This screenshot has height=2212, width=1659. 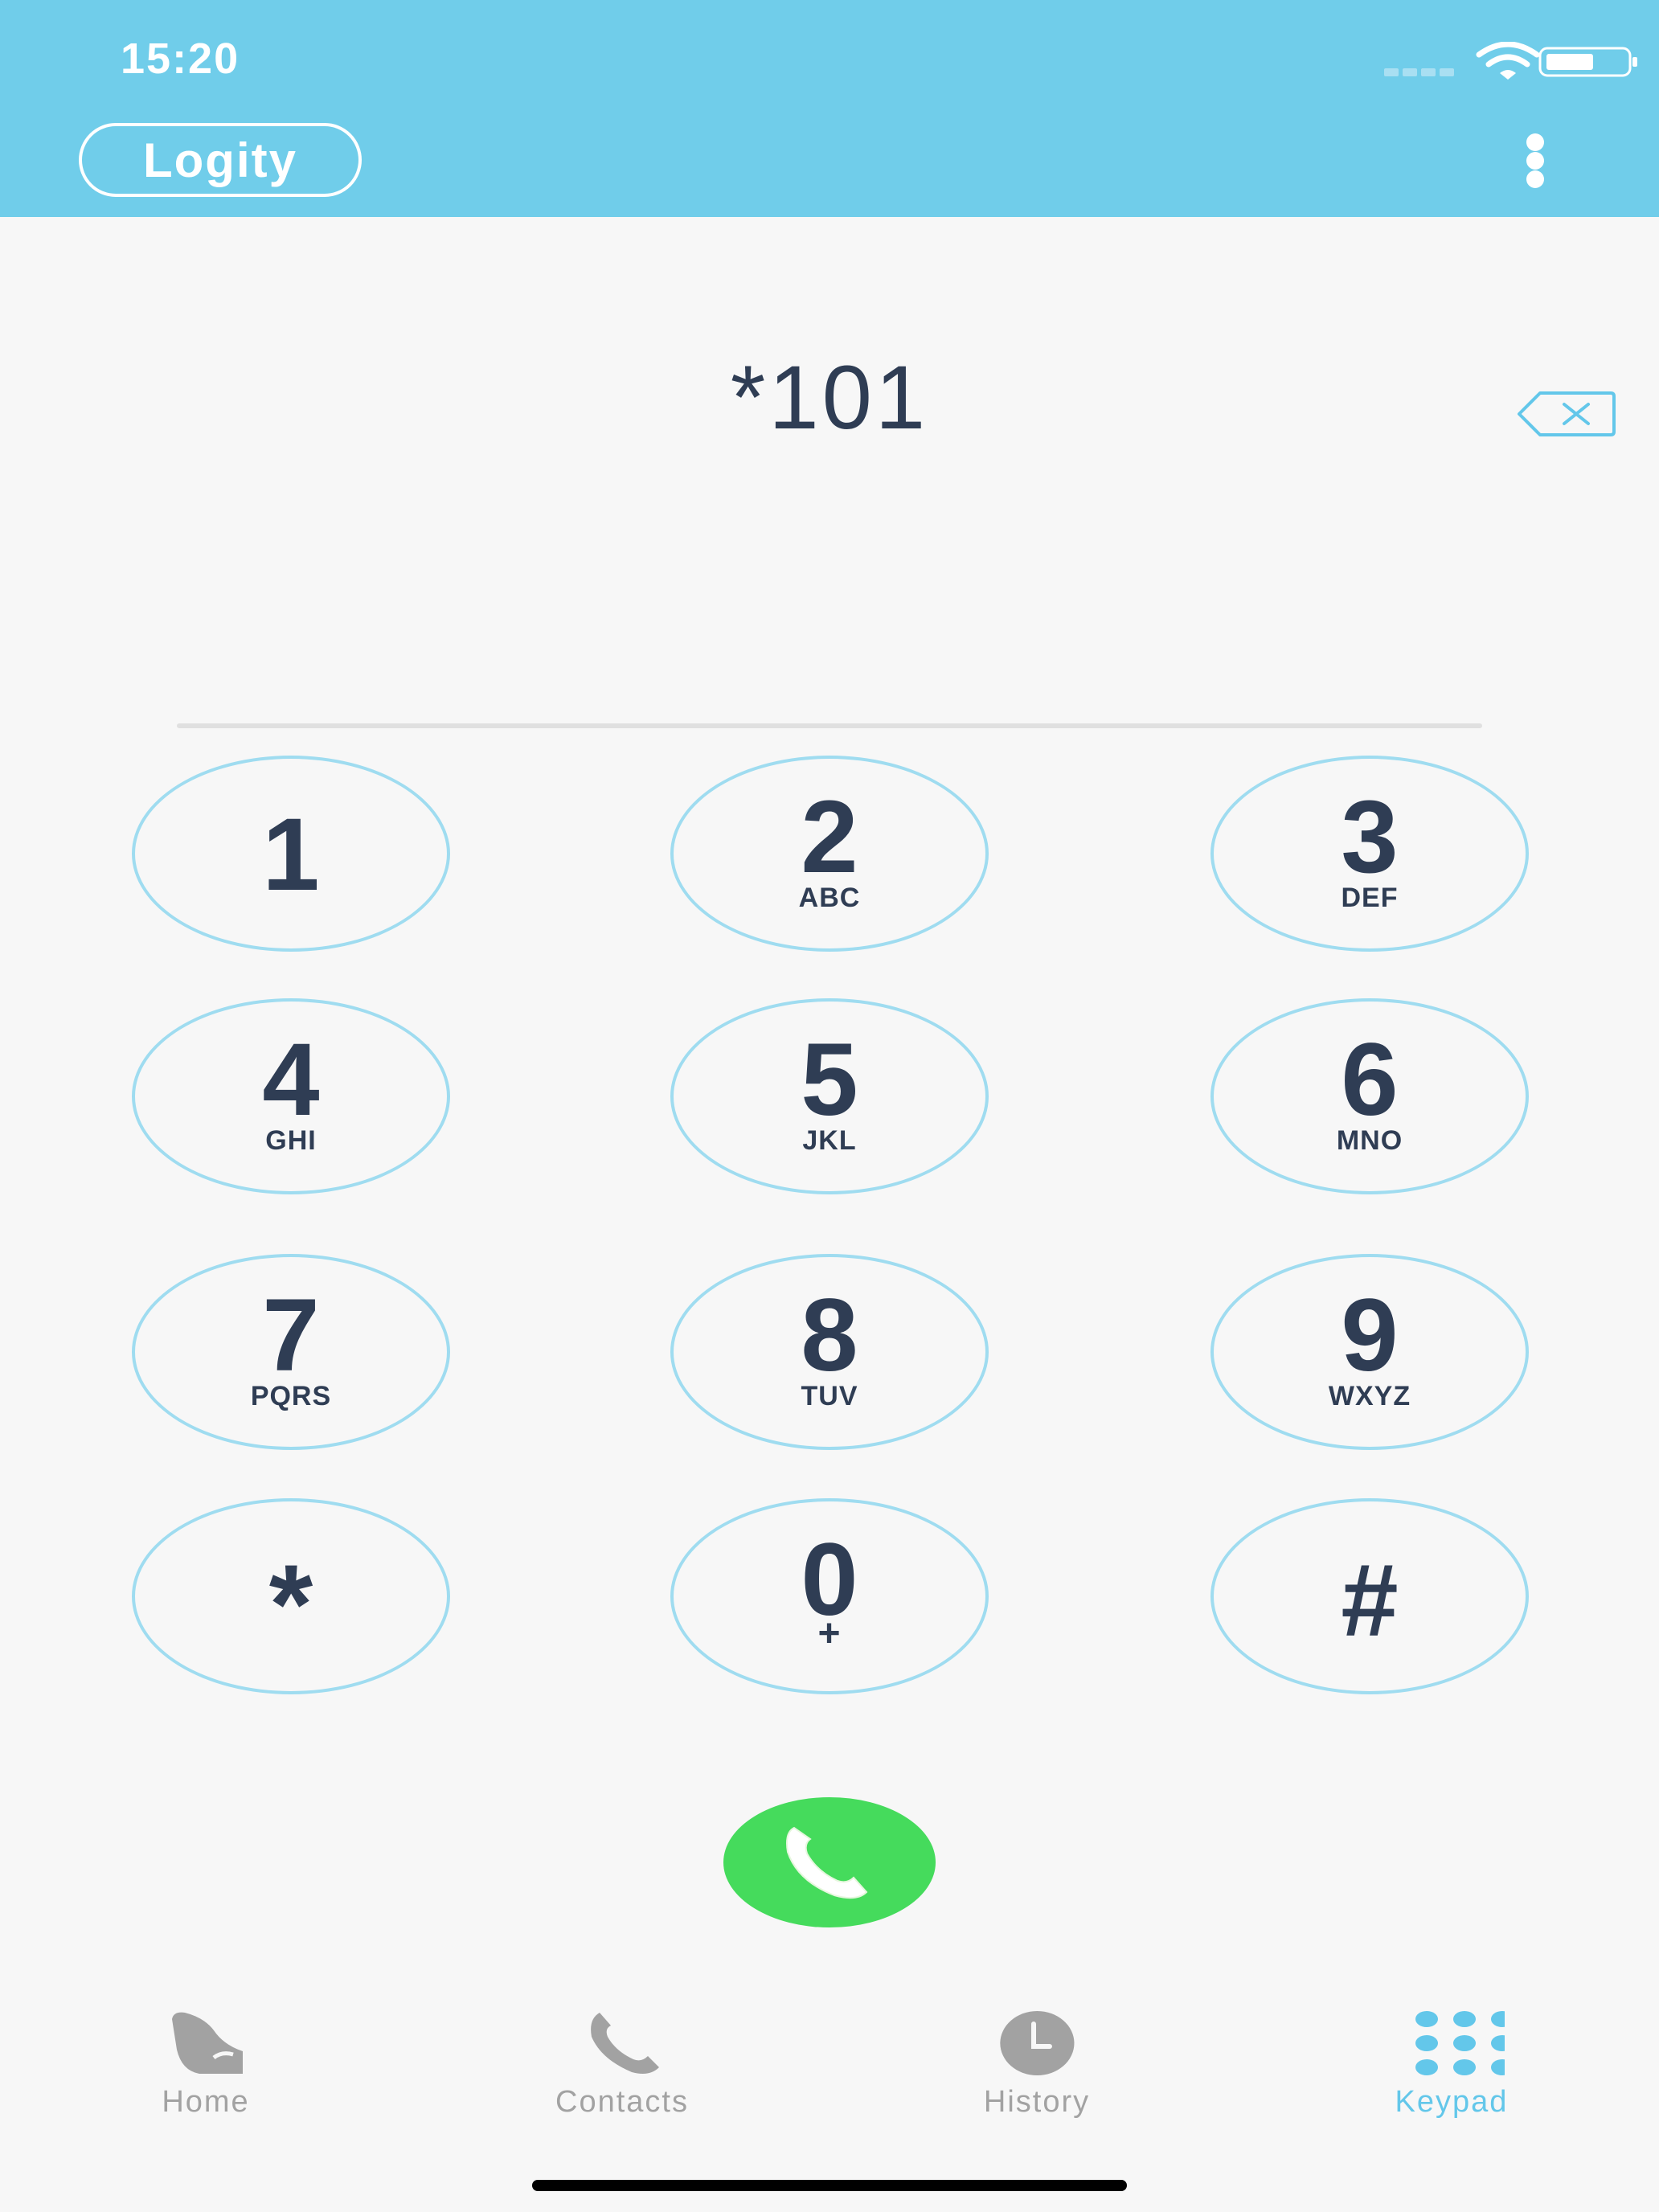 I want to click on call-button, so click(x=829, y=1862).